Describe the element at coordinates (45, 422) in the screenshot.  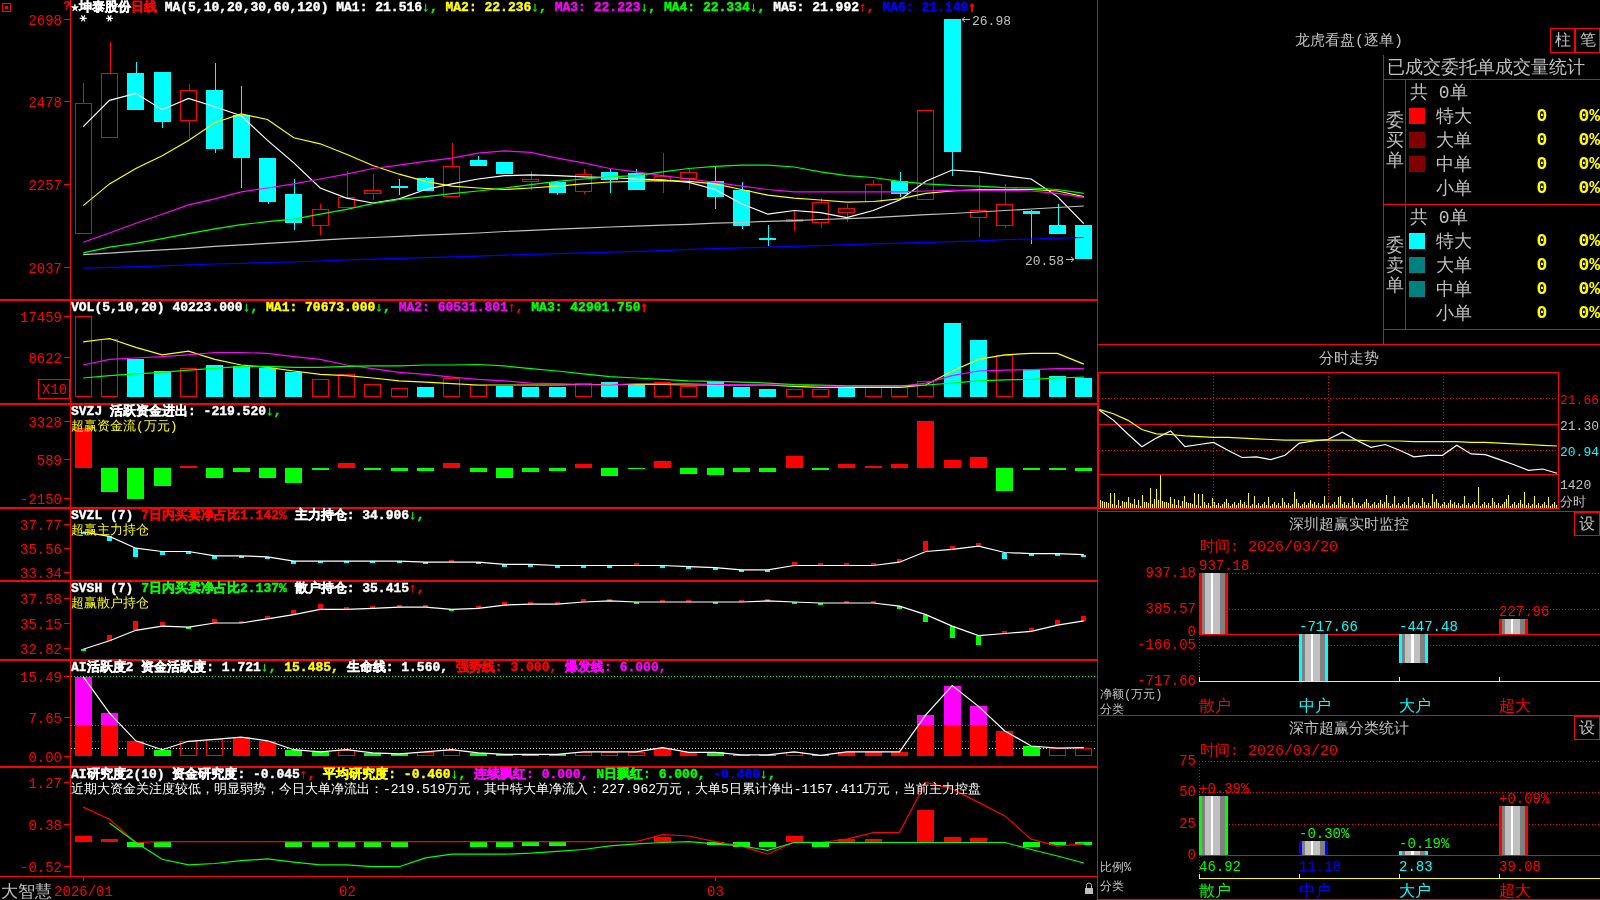
I see `axis-label: 3328` at that location.